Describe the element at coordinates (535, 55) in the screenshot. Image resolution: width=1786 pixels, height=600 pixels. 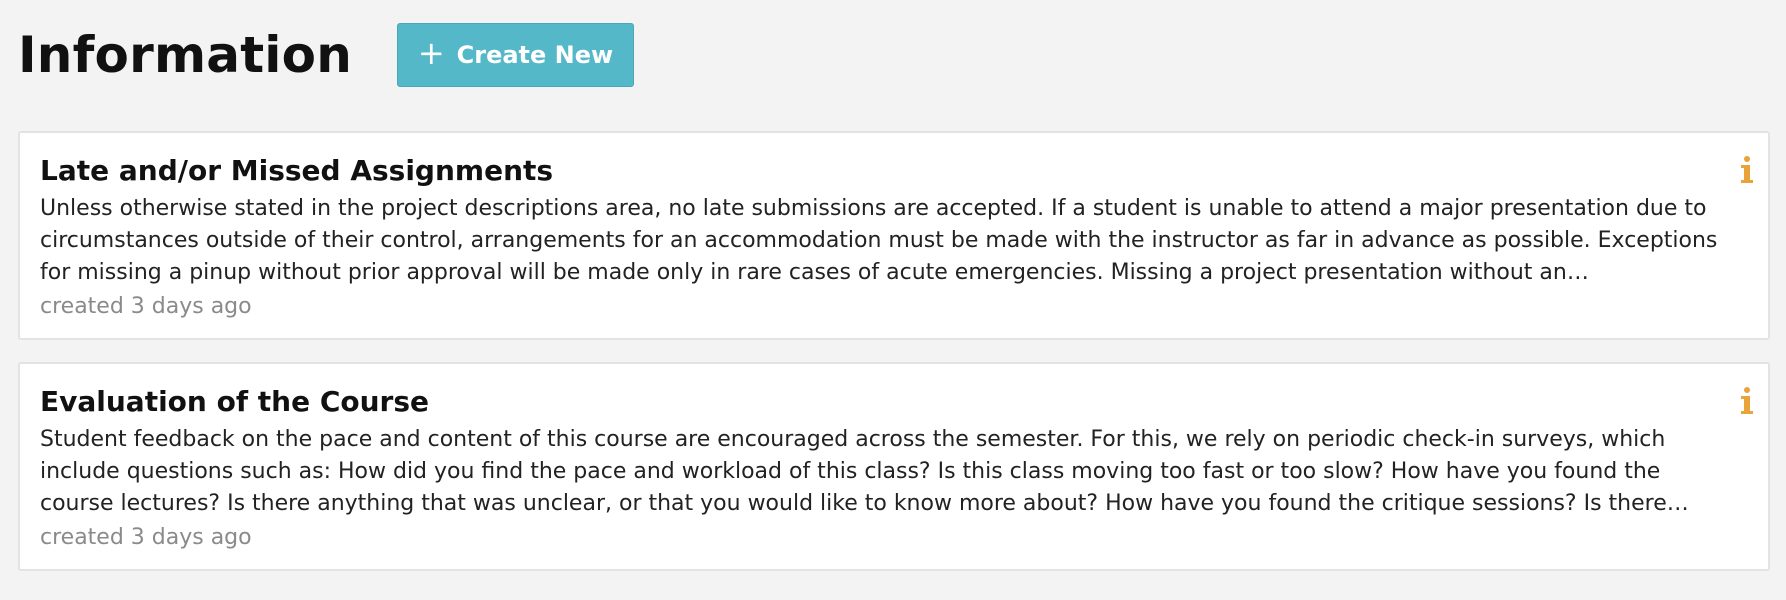
I see `create-new-label: Create New` at that location.